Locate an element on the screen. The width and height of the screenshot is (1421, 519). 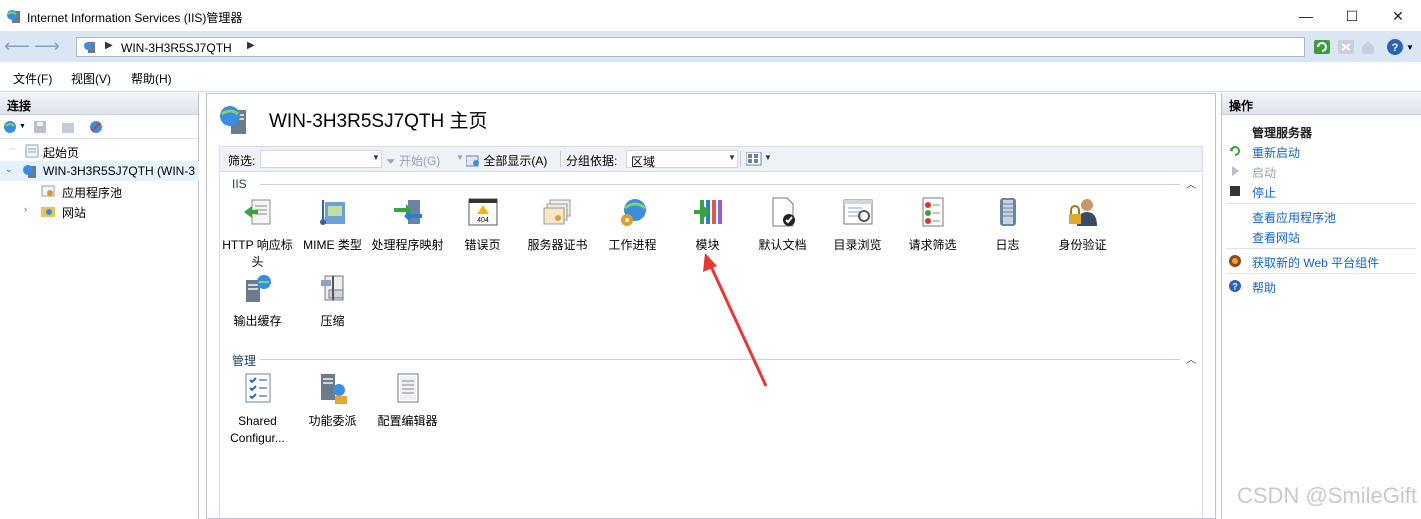
watermark: CSDN @SmileGift is located at coordinates (1326, 495).